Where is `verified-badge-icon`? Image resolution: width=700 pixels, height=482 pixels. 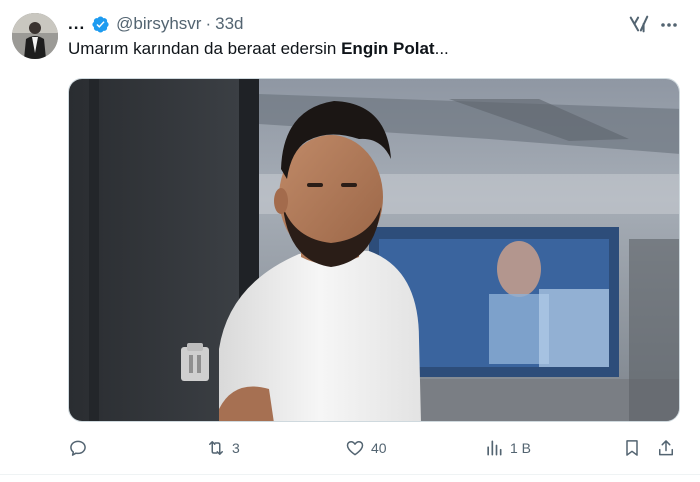
verified-badge-icon is located at coordinates (100, 24).